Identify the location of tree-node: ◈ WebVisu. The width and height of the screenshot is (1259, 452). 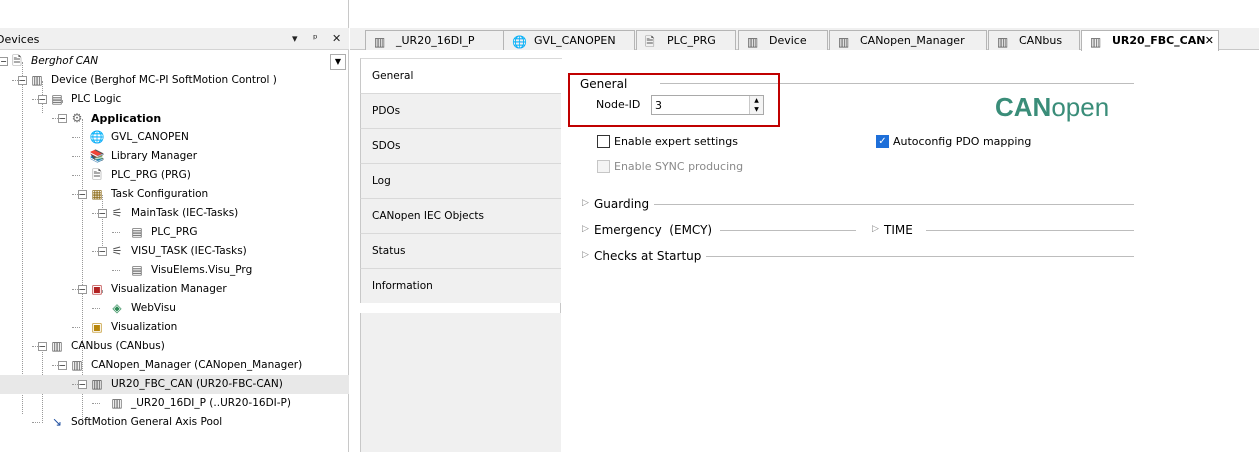
(174, 308).